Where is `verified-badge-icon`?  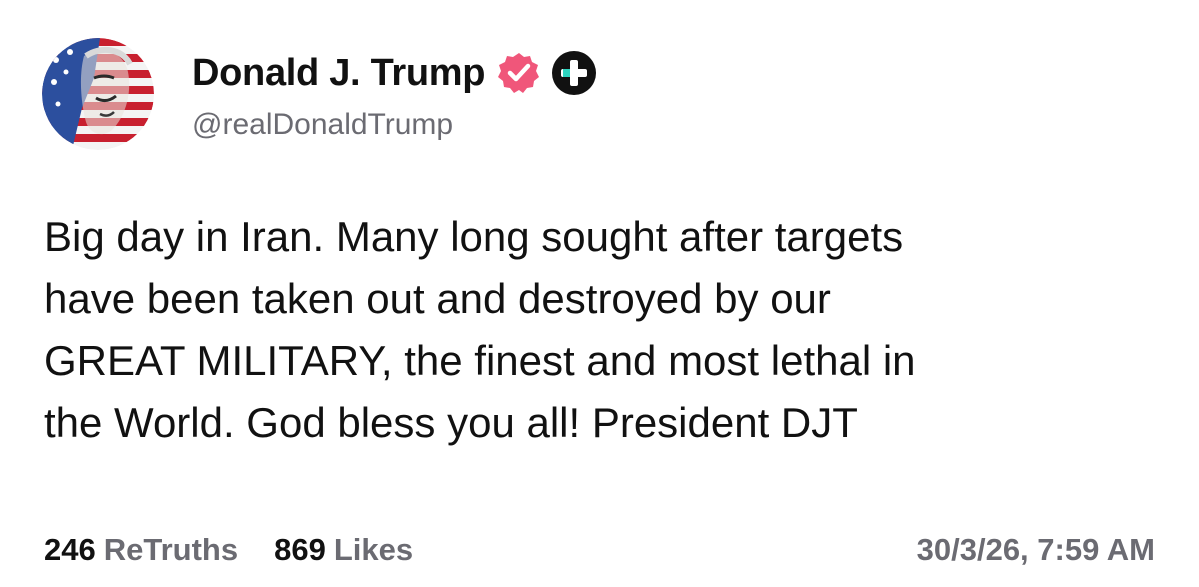 verified-badge-icon is located at coordinates (519, 73).